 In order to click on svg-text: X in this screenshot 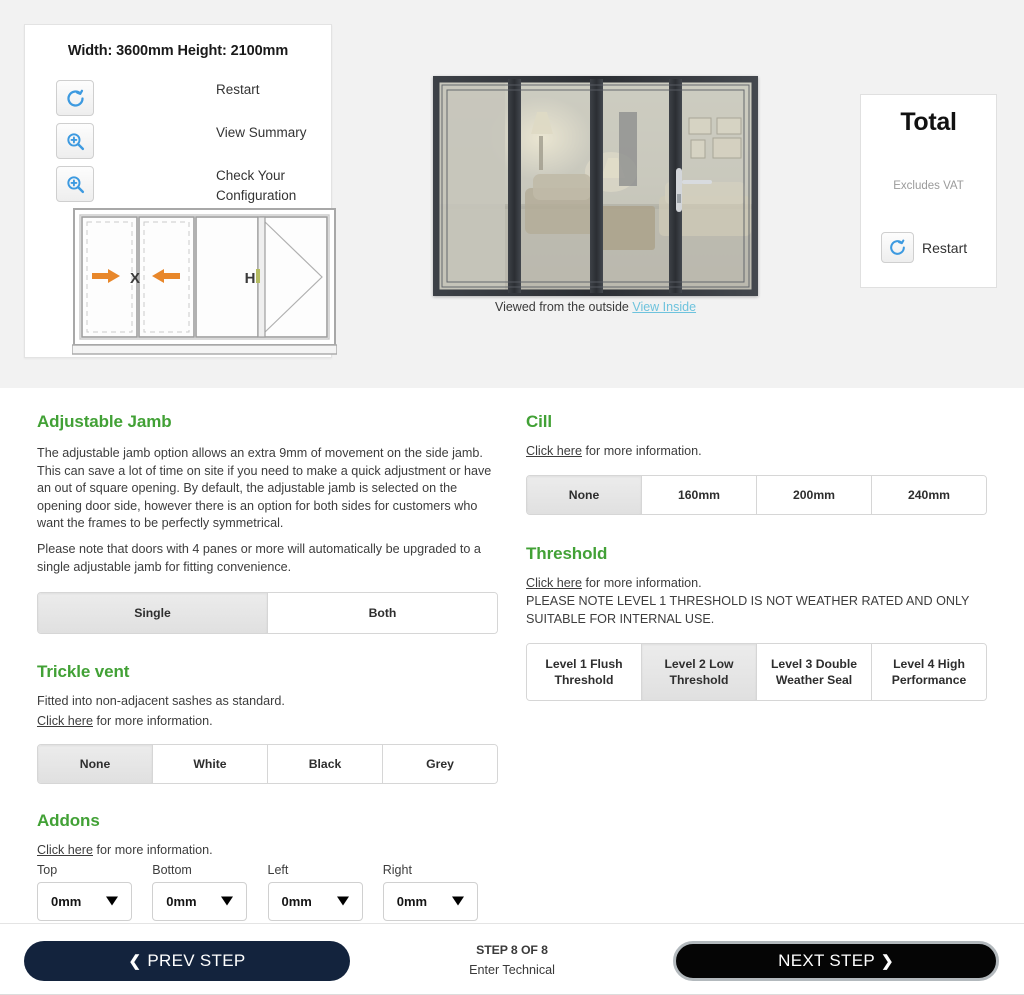, I will do `click(135, 278)`.